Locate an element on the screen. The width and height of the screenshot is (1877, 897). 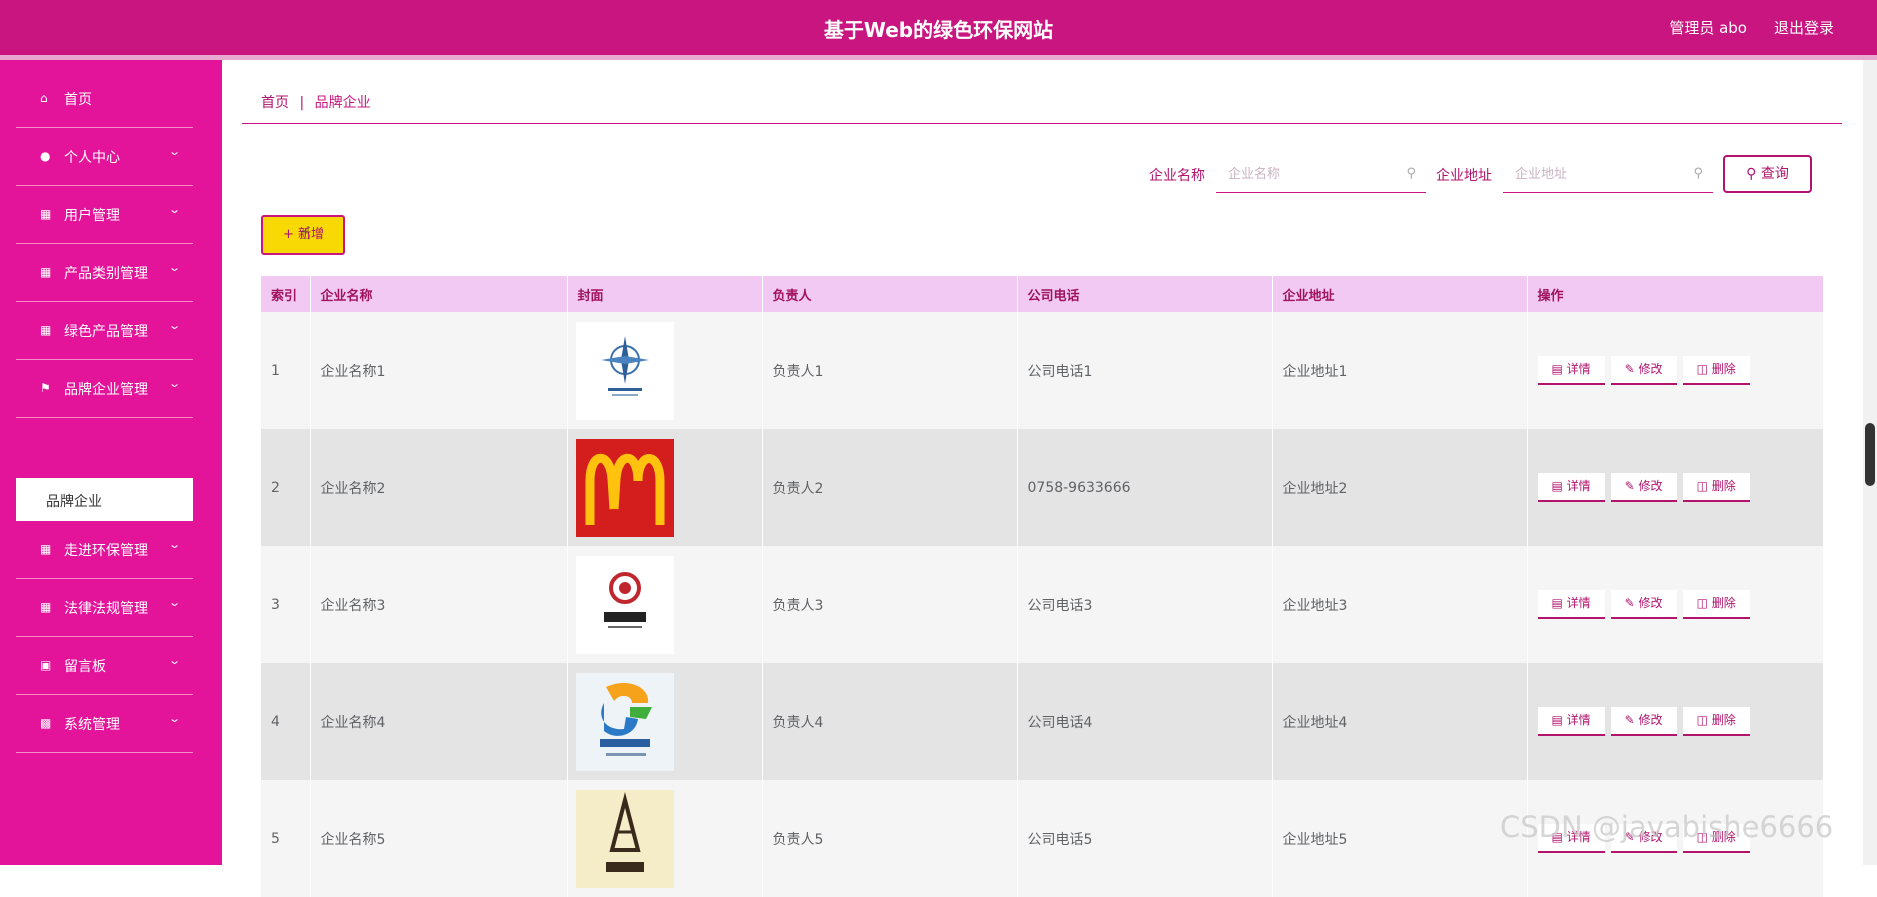
query-button: ⚲ 查询 is located at coordinates (1767, 174).